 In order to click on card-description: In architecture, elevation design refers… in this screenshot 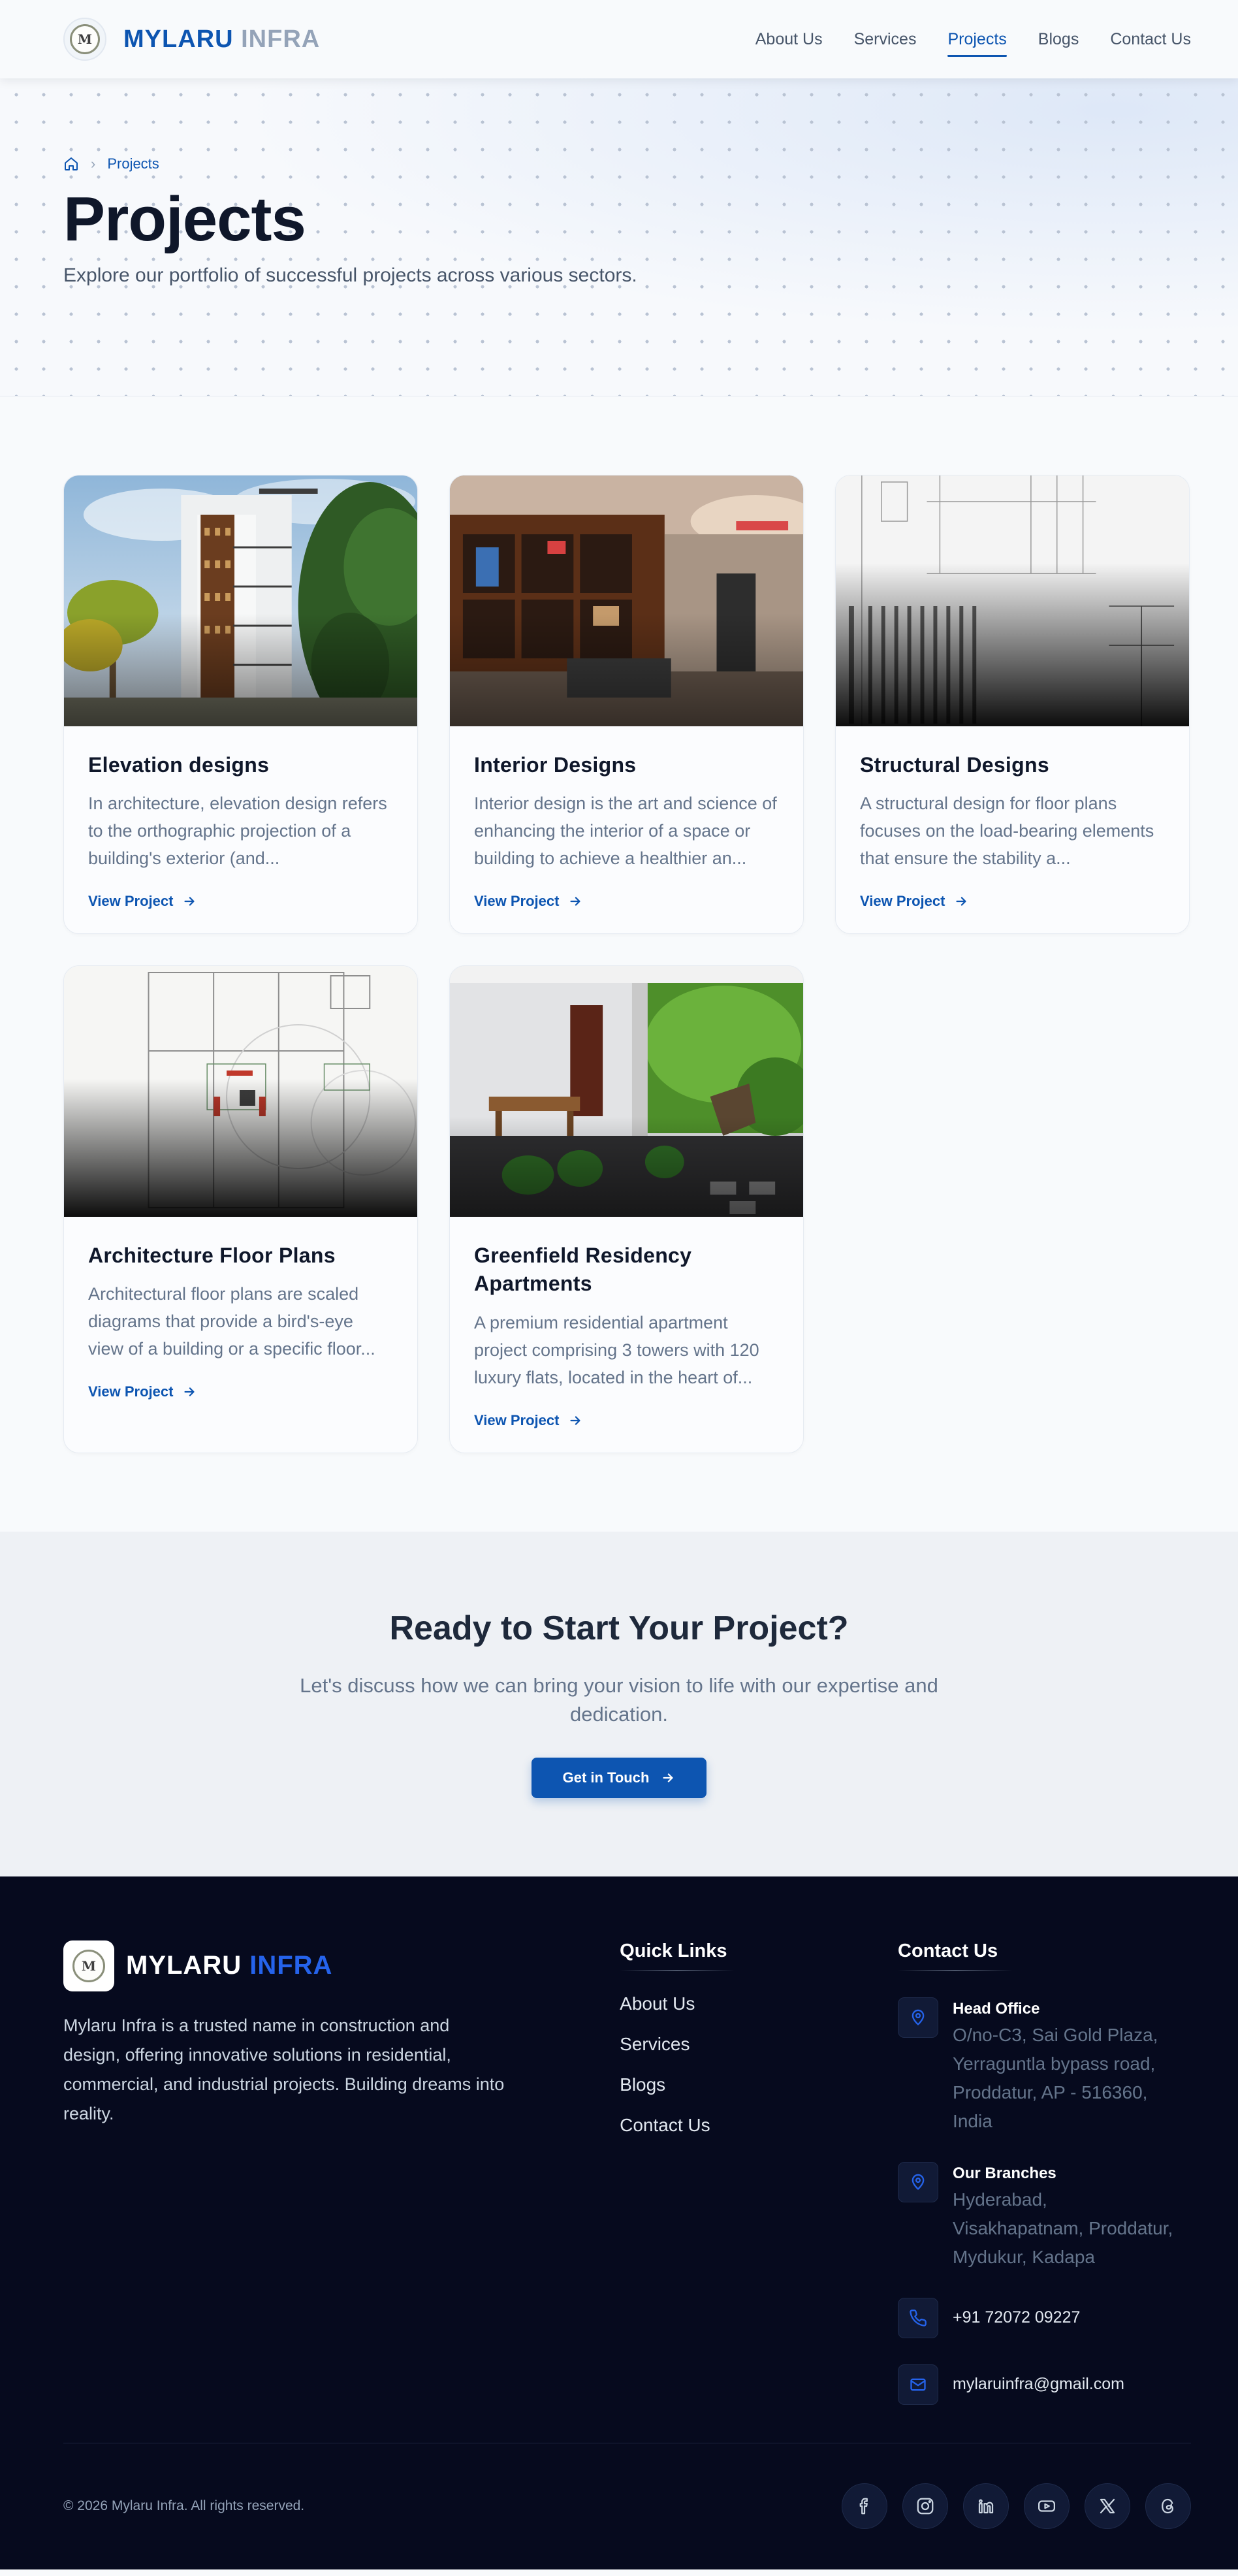, I will do `click(237, 831)`.